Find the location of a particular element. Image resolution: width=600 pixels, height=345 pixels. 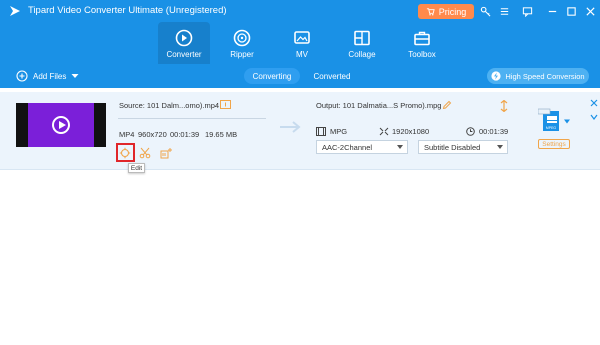

tab-collage: Collage is located at coordinates (362, 43).